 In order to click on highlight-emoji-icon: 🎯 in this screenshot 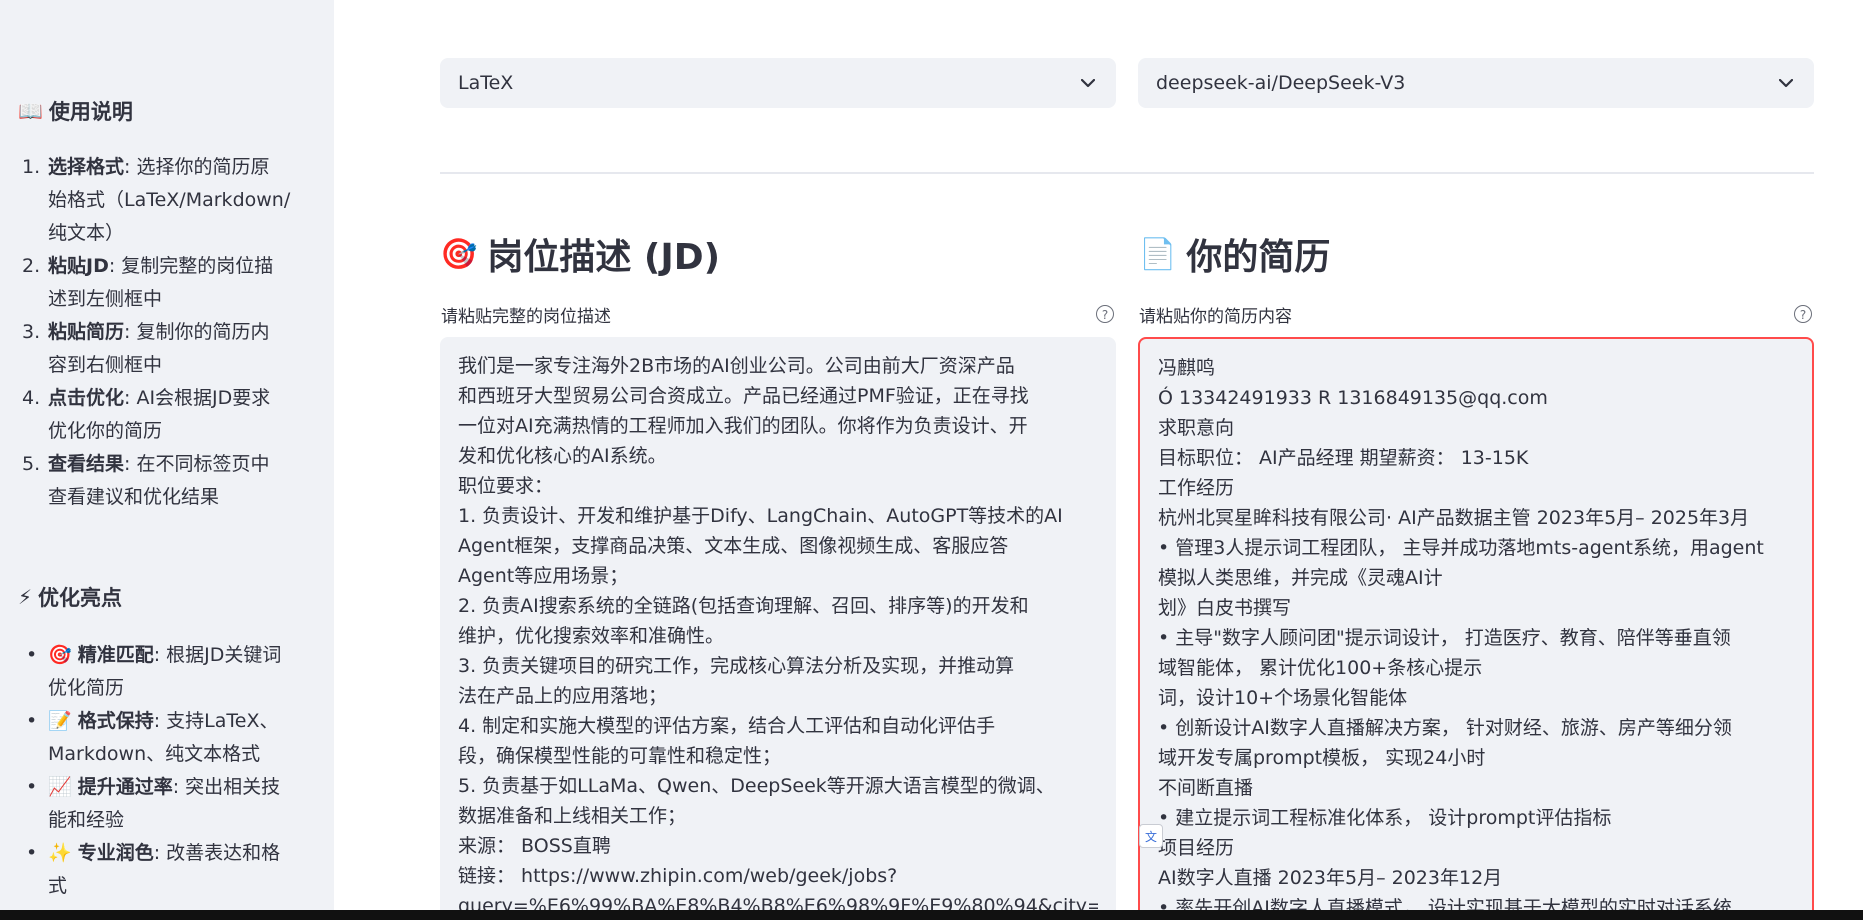, I will do `click(60, 655)`.